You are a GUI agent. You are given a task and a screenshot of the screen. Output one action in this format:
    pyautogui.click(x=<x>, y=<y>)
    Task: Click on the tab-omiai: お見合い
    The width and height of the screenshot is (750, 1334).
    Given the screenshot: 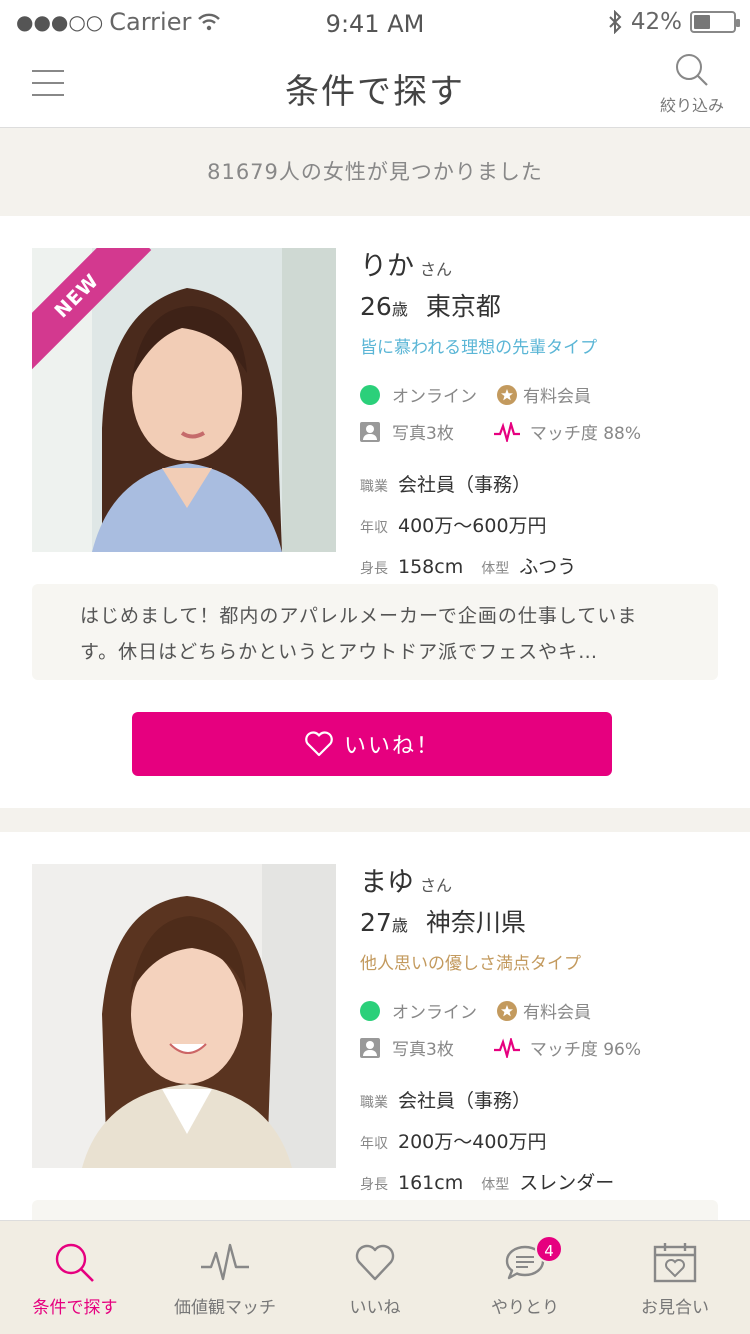 What is the action you would take?
    pyautogui.click(x=675, y=1277)
    